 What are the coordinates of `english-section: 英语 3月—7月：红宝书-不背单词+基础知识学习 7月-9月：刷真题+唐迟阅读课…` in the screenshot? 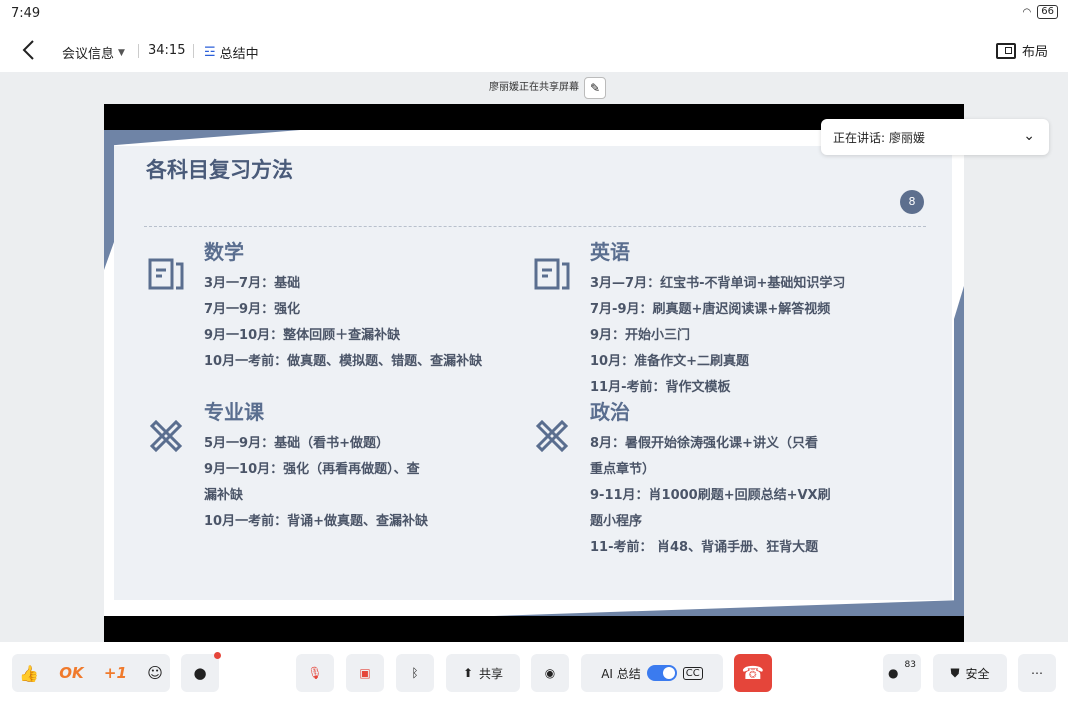 It's located at (717, 318).